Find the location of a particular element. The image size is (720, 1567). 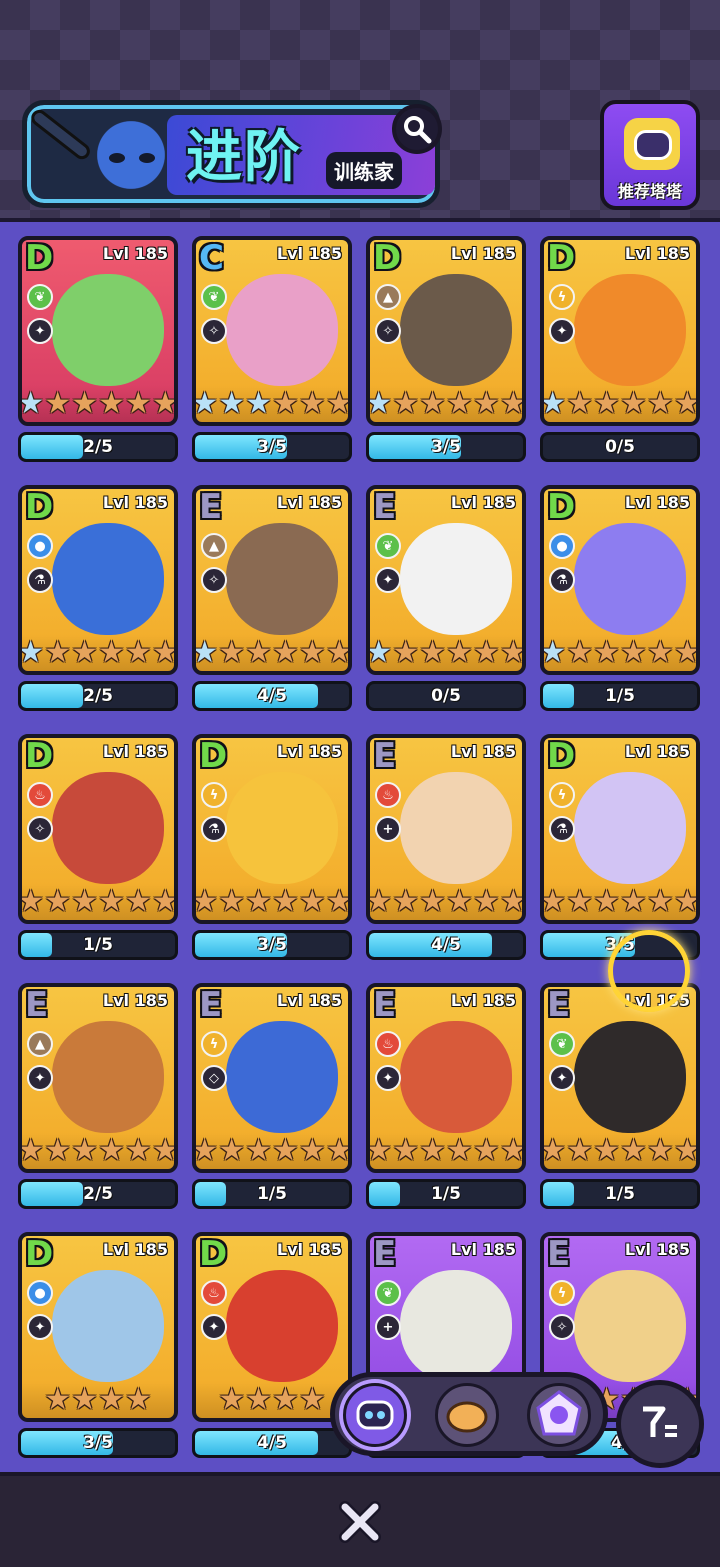

tata-card-cell: E Lvl 185 ϟ ◇ ★ ★ ★ ★ ★ ★ 1/5 is located at coordinates (272, 1100).